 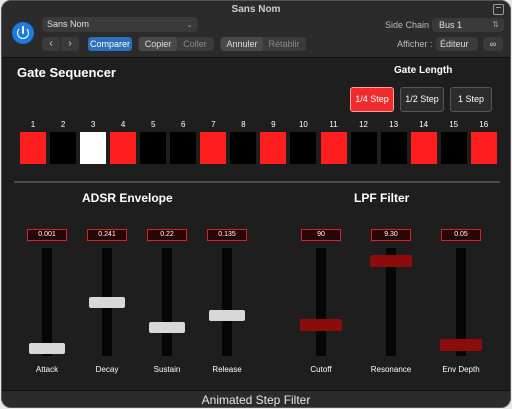 I want to click on side-chain-label: Side Chain :, so click(x=410, y=25).